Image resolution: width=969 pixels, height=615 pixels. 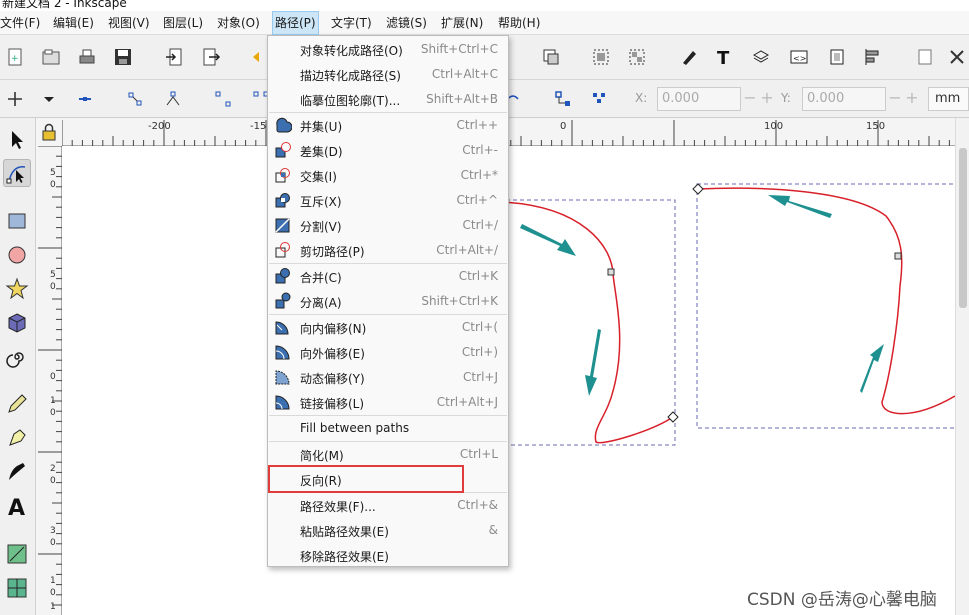 I want to click on print-icon, so click(x=87, y=57).